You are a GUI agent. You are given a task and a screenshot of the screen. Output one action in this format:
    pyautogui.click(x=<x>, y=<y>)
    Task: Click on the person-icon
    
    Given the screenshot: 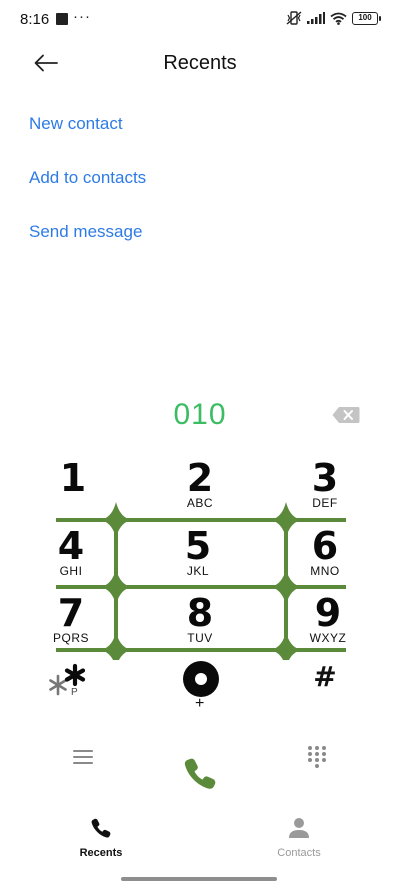 What is the action you would take?
    pyautogui.click(x=299, y=828)
    